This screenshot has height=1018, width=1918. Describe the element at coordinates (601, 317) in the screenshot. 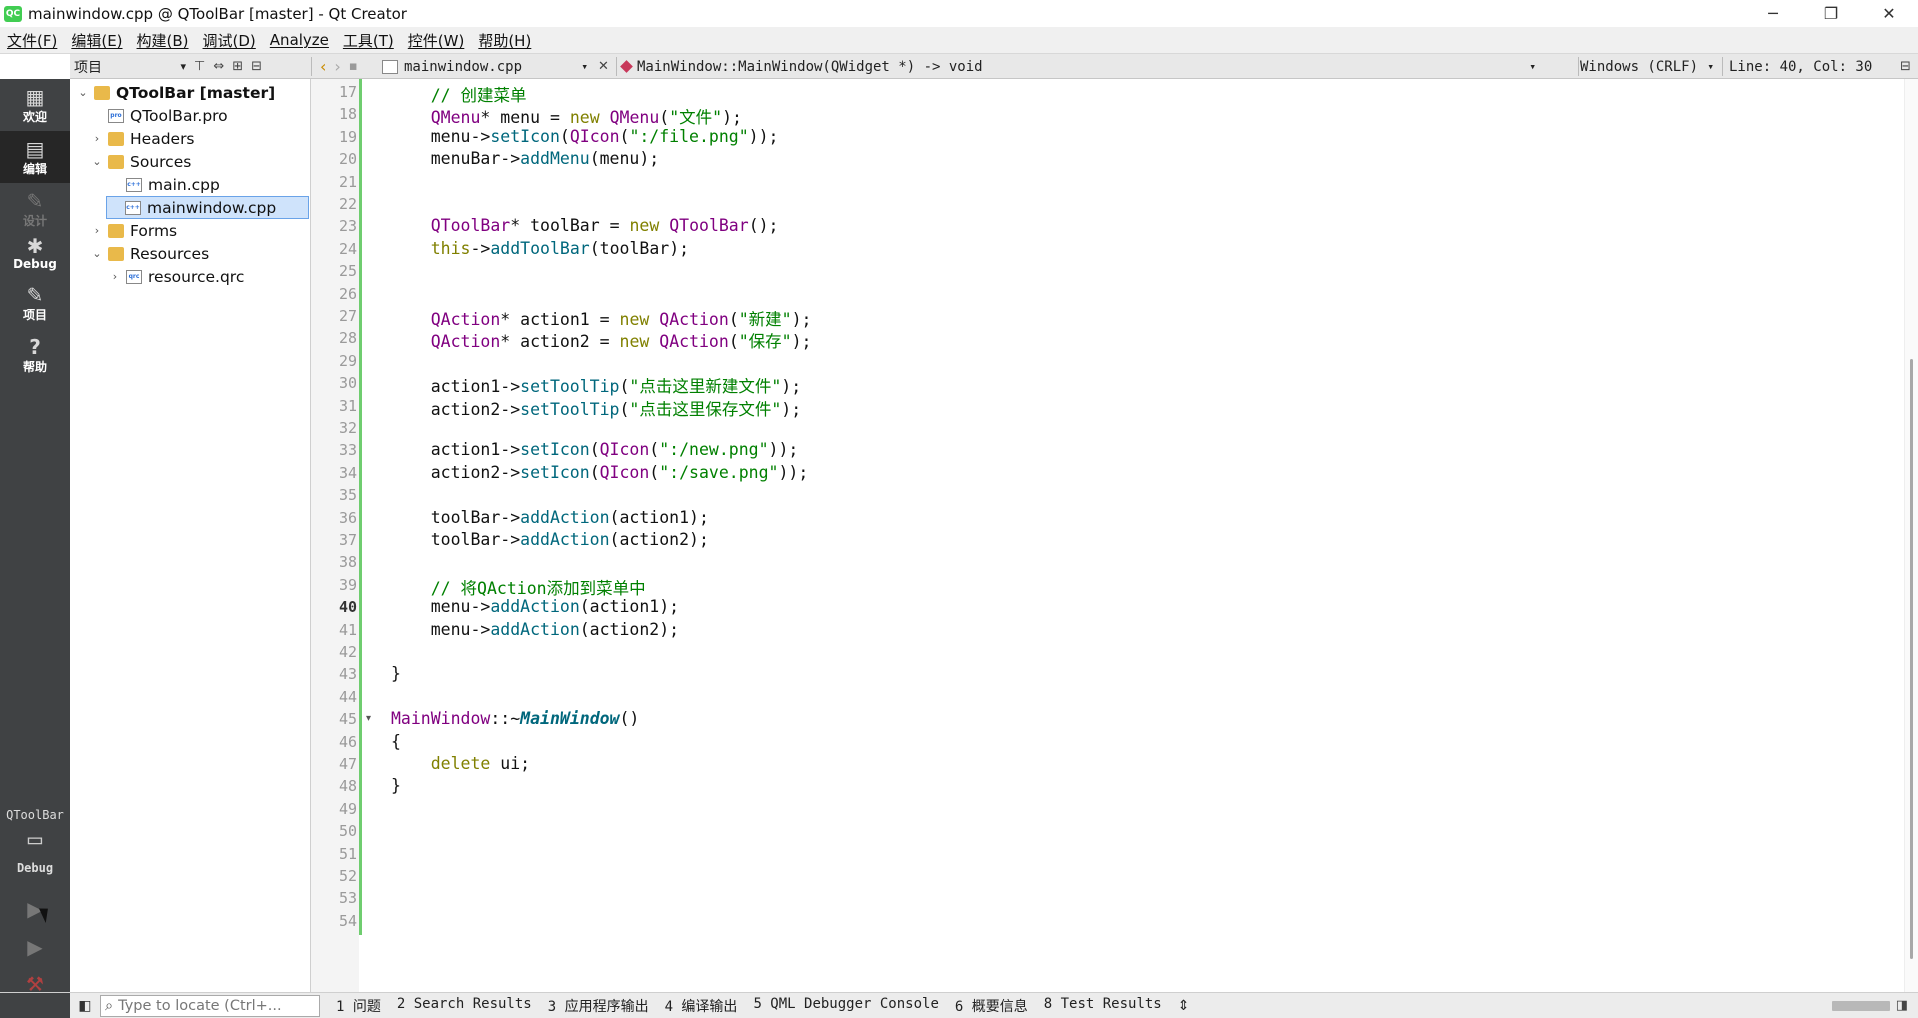

I see `code-line: QAction* action1 = new QAction("新建");` at that location.